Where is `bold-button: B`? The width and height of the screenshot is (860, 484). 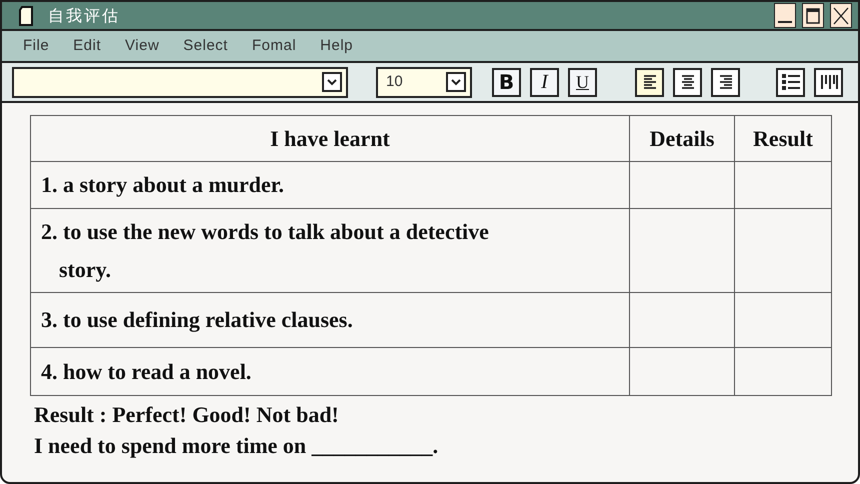
bold-button: B is located at coordinates (506, 82).